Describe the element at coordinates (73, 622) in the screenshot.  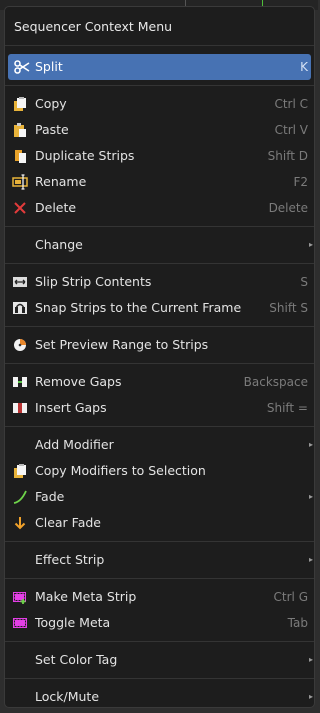
I see `menu-item-label: Toggle Meta` at that location.